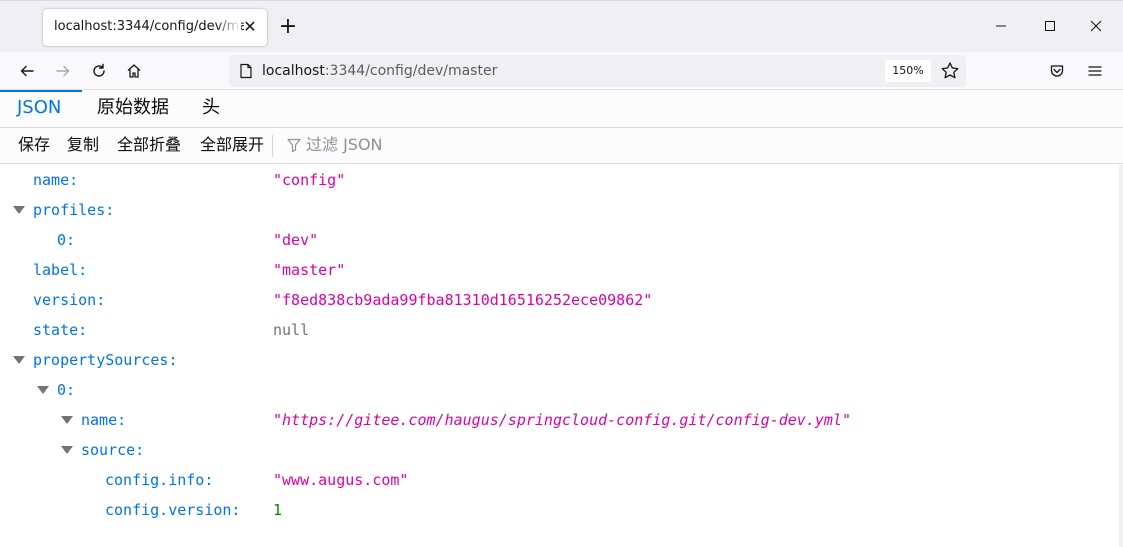 The width and height of the screenshot is (1123, 547). What do you see at coordinates (309, 180) in the screenshot?
I see `json-value: "config"` at bounding box center [309, 180].